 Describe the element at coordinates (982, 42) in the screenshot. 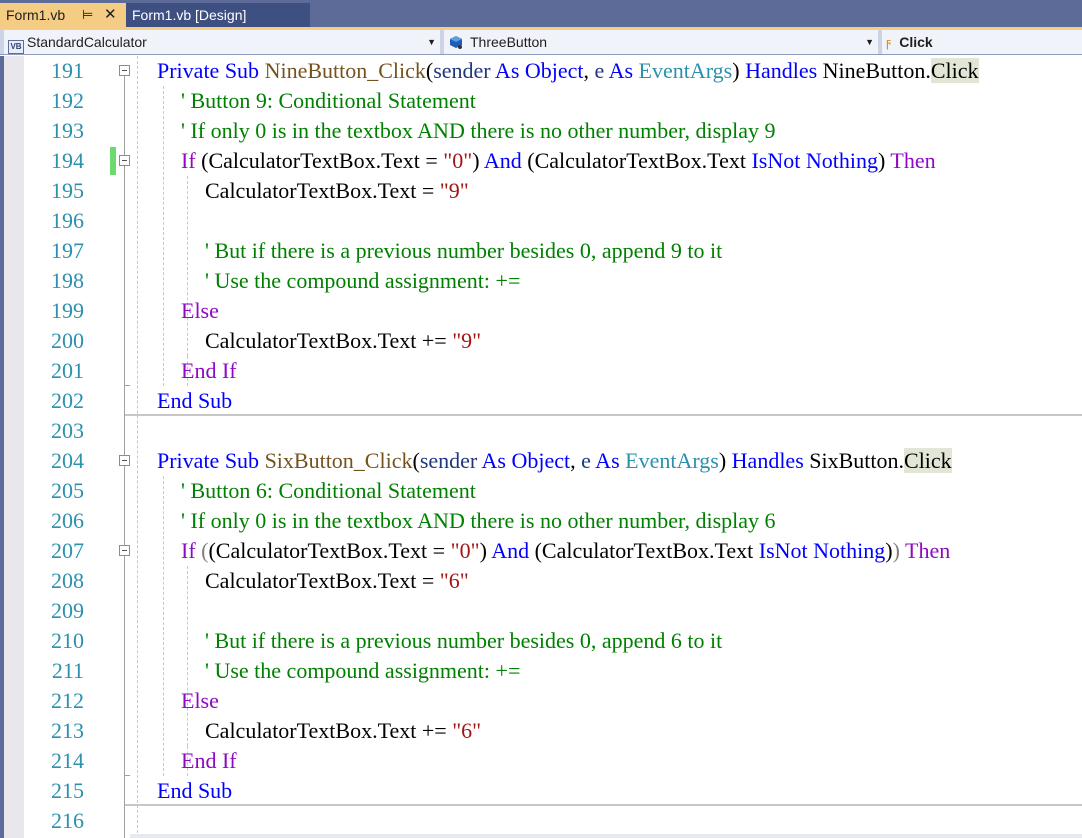

I see `event-dropdown: ϝ Click` at that location.